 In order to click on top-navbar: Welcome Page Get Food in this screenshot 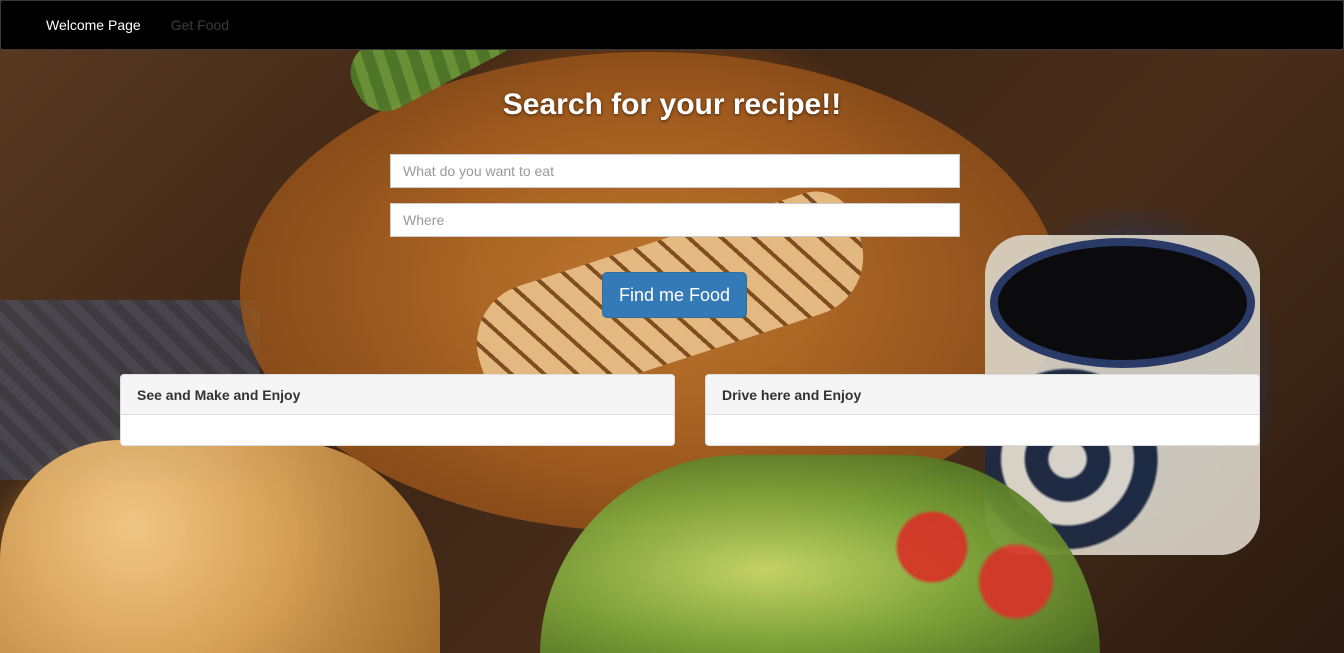, I will do `click(672, 25)`.